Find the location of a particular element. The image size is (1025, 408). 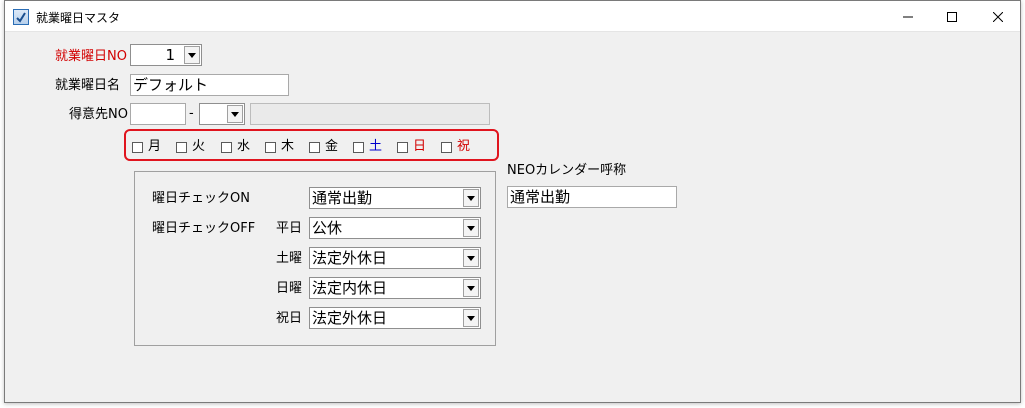

maximize-button is located at coordinates (952, 16).